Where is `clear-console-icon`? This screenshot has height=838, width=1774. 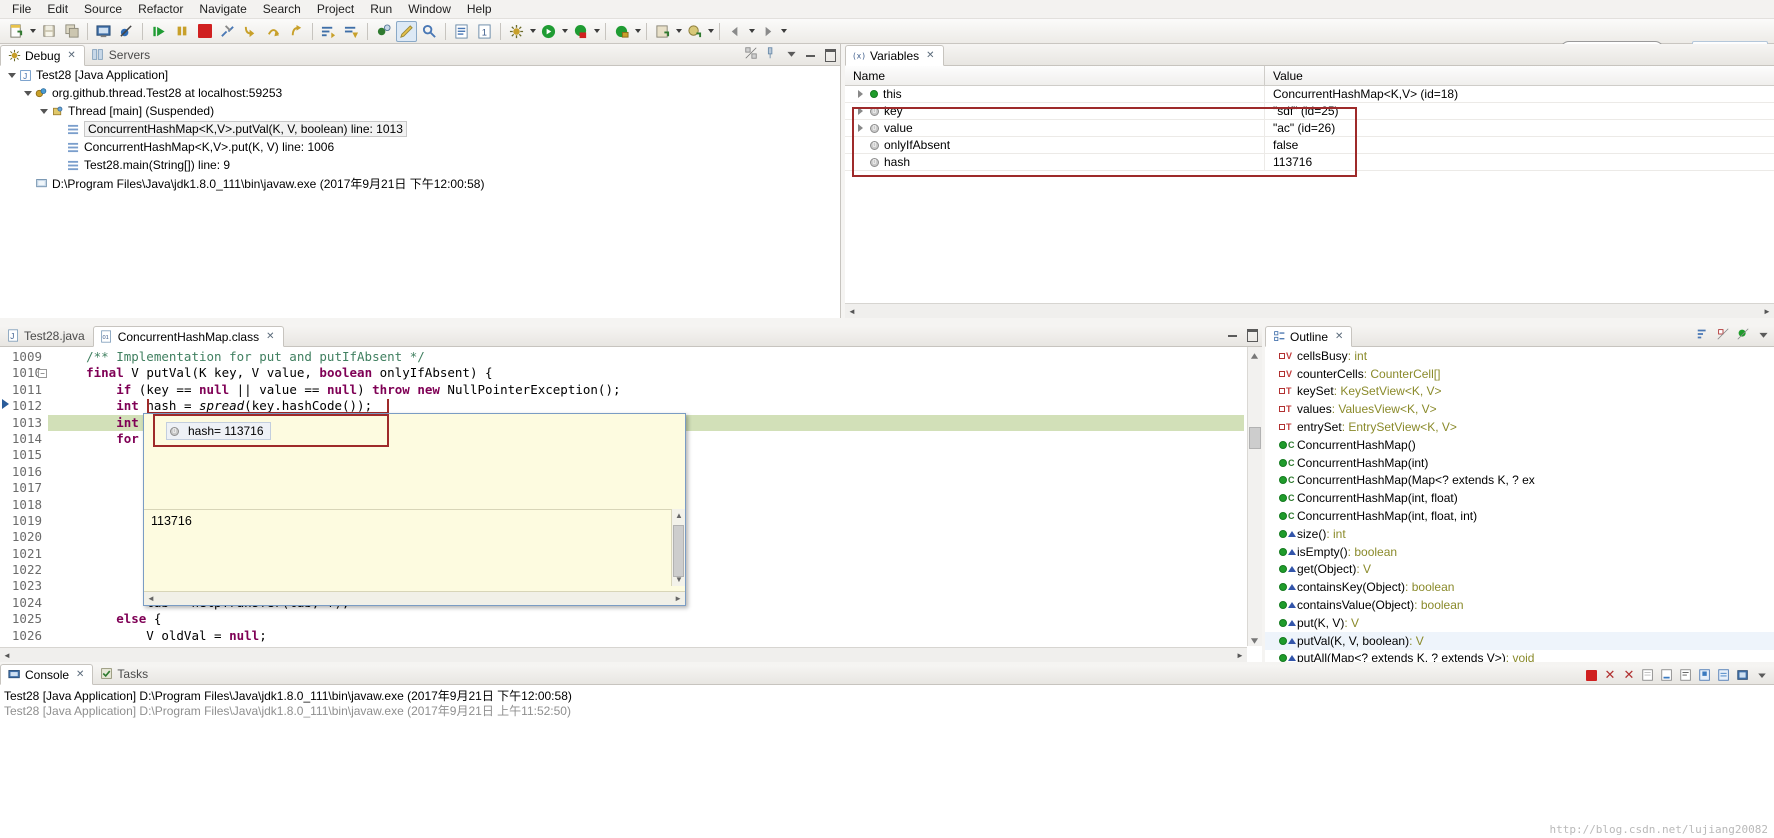 clear-console-icon is located at coordinates (1648, 675).